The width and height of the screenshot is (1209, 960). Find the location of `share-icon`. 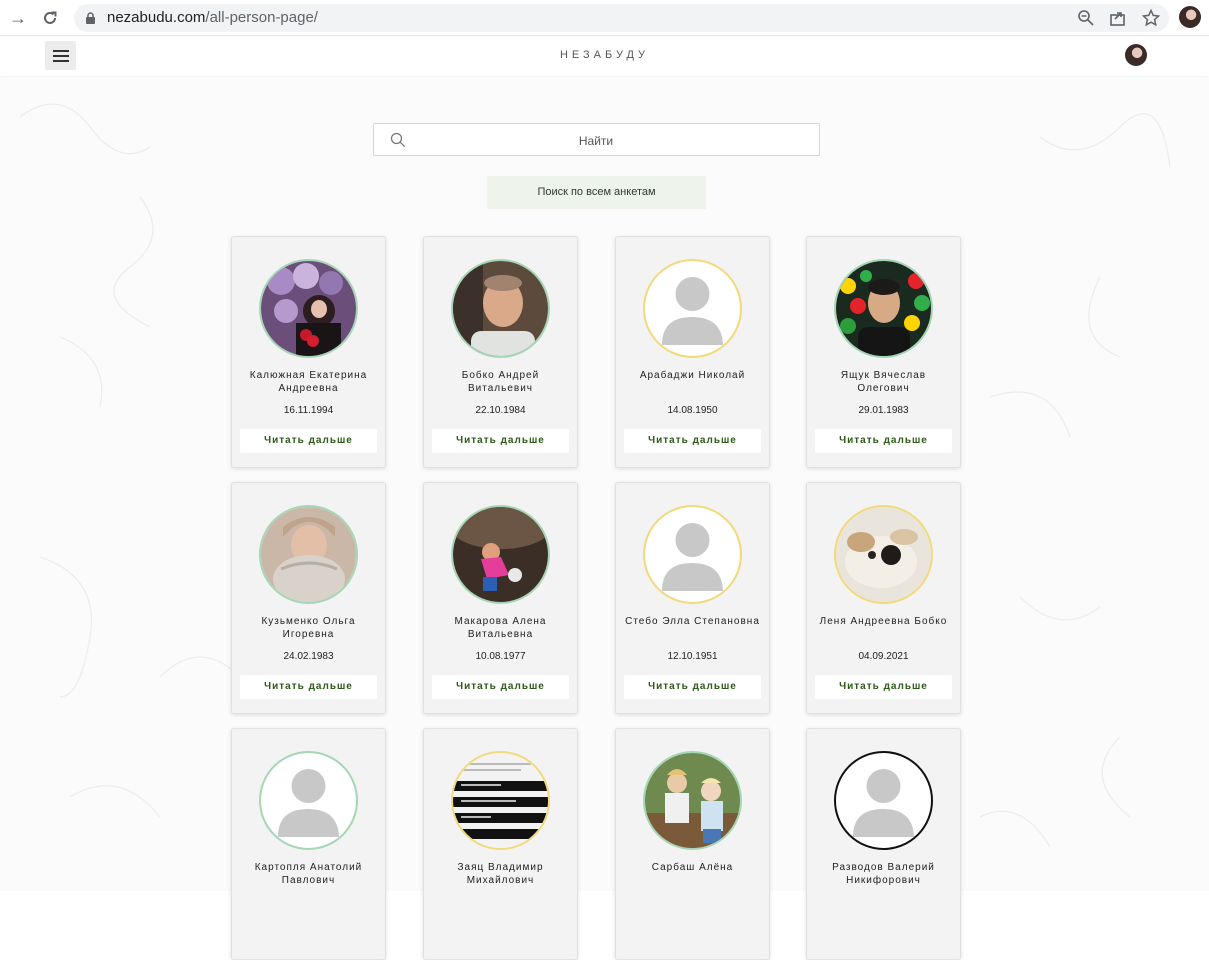

share-icon is located at coordinates (1118, 18).